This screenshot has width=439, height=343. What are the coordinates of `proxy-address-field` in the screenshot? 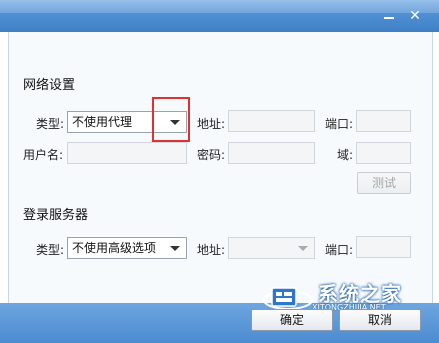 It's located at (271, 121).